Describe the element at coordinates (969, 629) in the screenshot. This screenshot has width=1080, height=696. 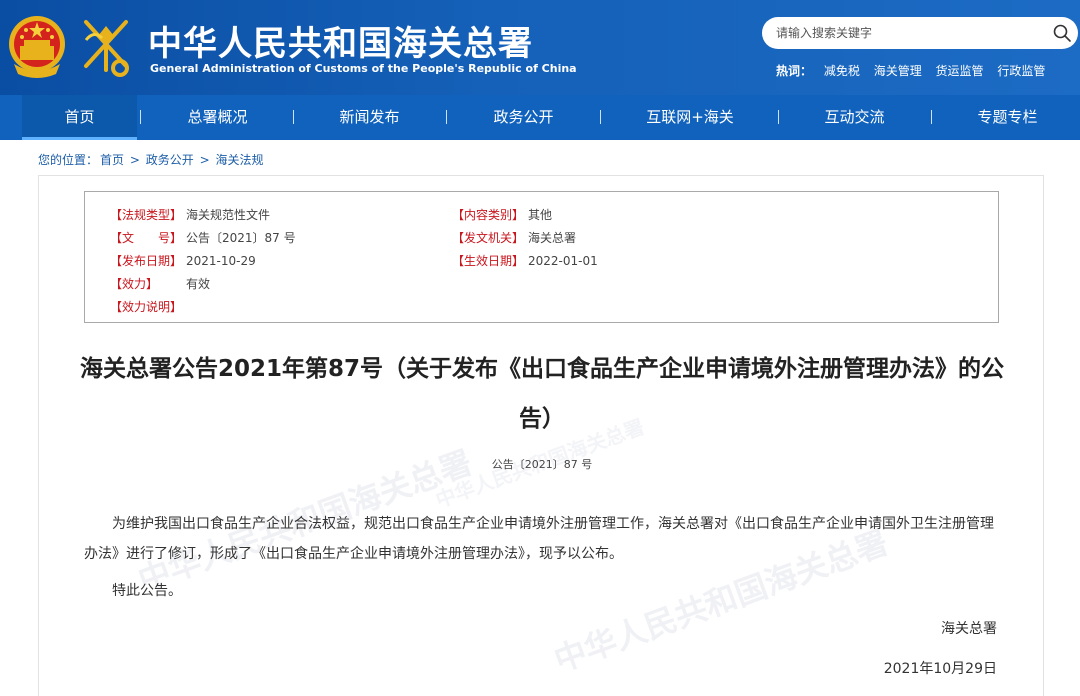
I see `signature: 海关总署` at that location.